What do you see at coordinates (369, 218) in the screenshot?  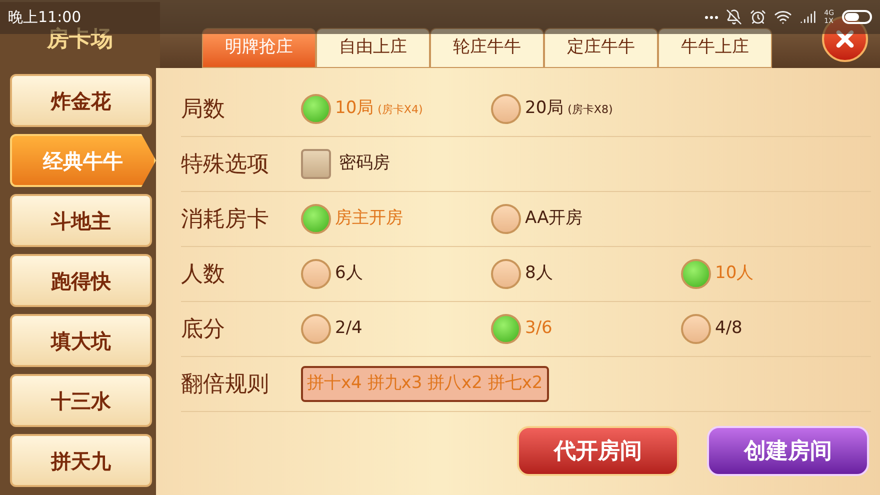 I see `option-label: 房主开房` at bounding box center [369, 218].